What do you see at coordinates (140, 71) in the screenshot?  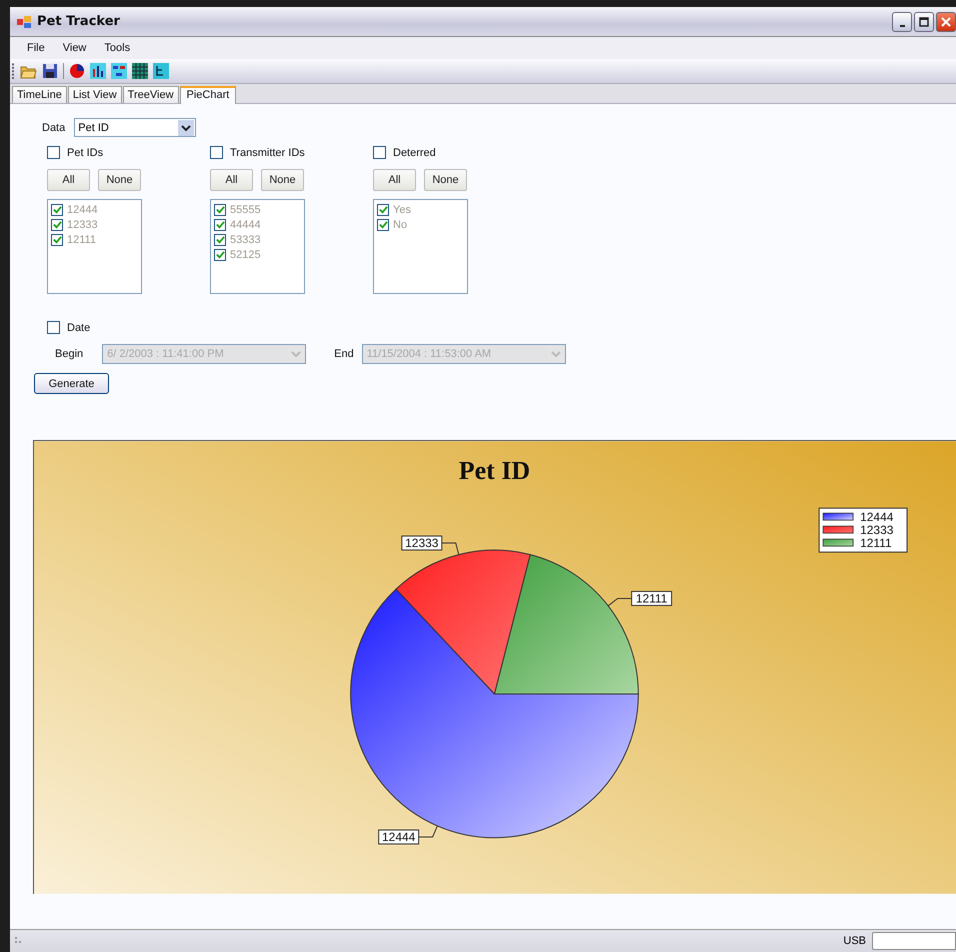 I see `grid-icon` at bounding box center [140, 71].